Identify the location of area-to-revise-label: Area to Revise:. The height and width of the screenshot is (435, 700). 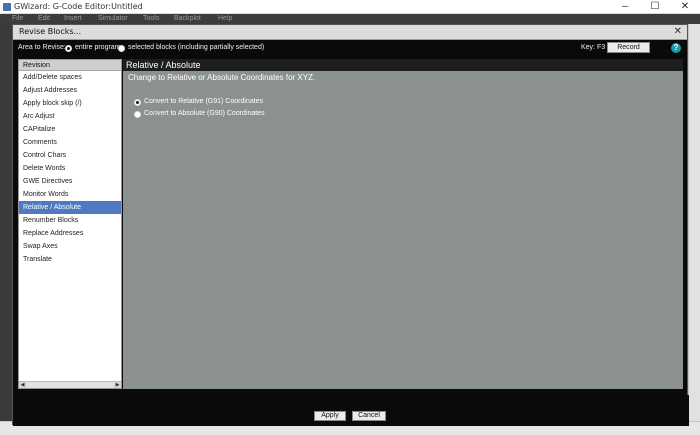
(42, 47).